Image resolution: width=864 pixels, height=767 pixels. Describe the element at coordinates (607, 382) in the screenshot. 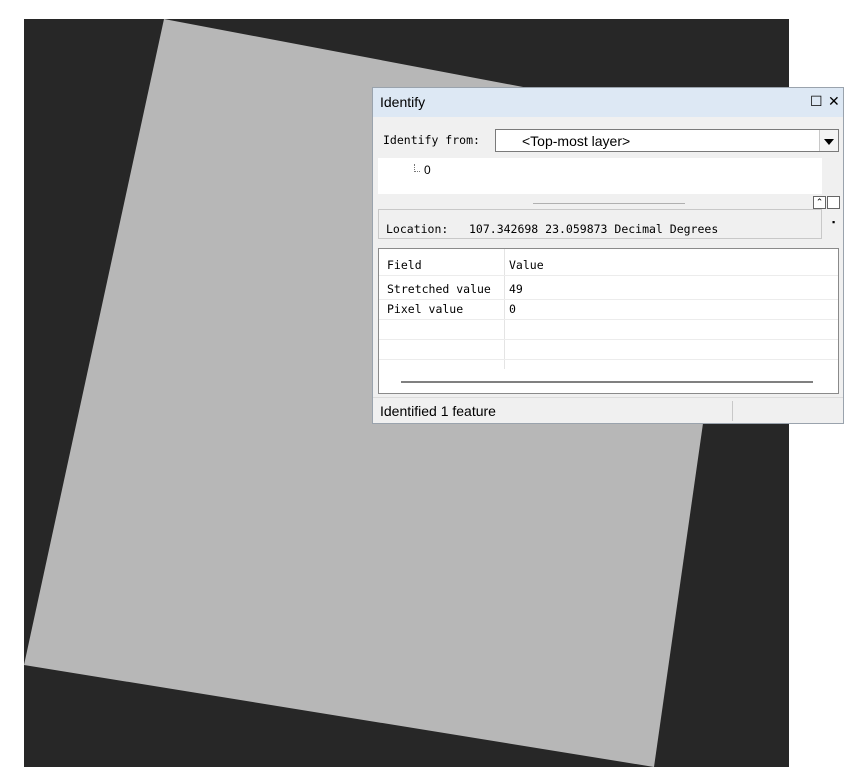

I see `horizontal-scrollbar` at that location.